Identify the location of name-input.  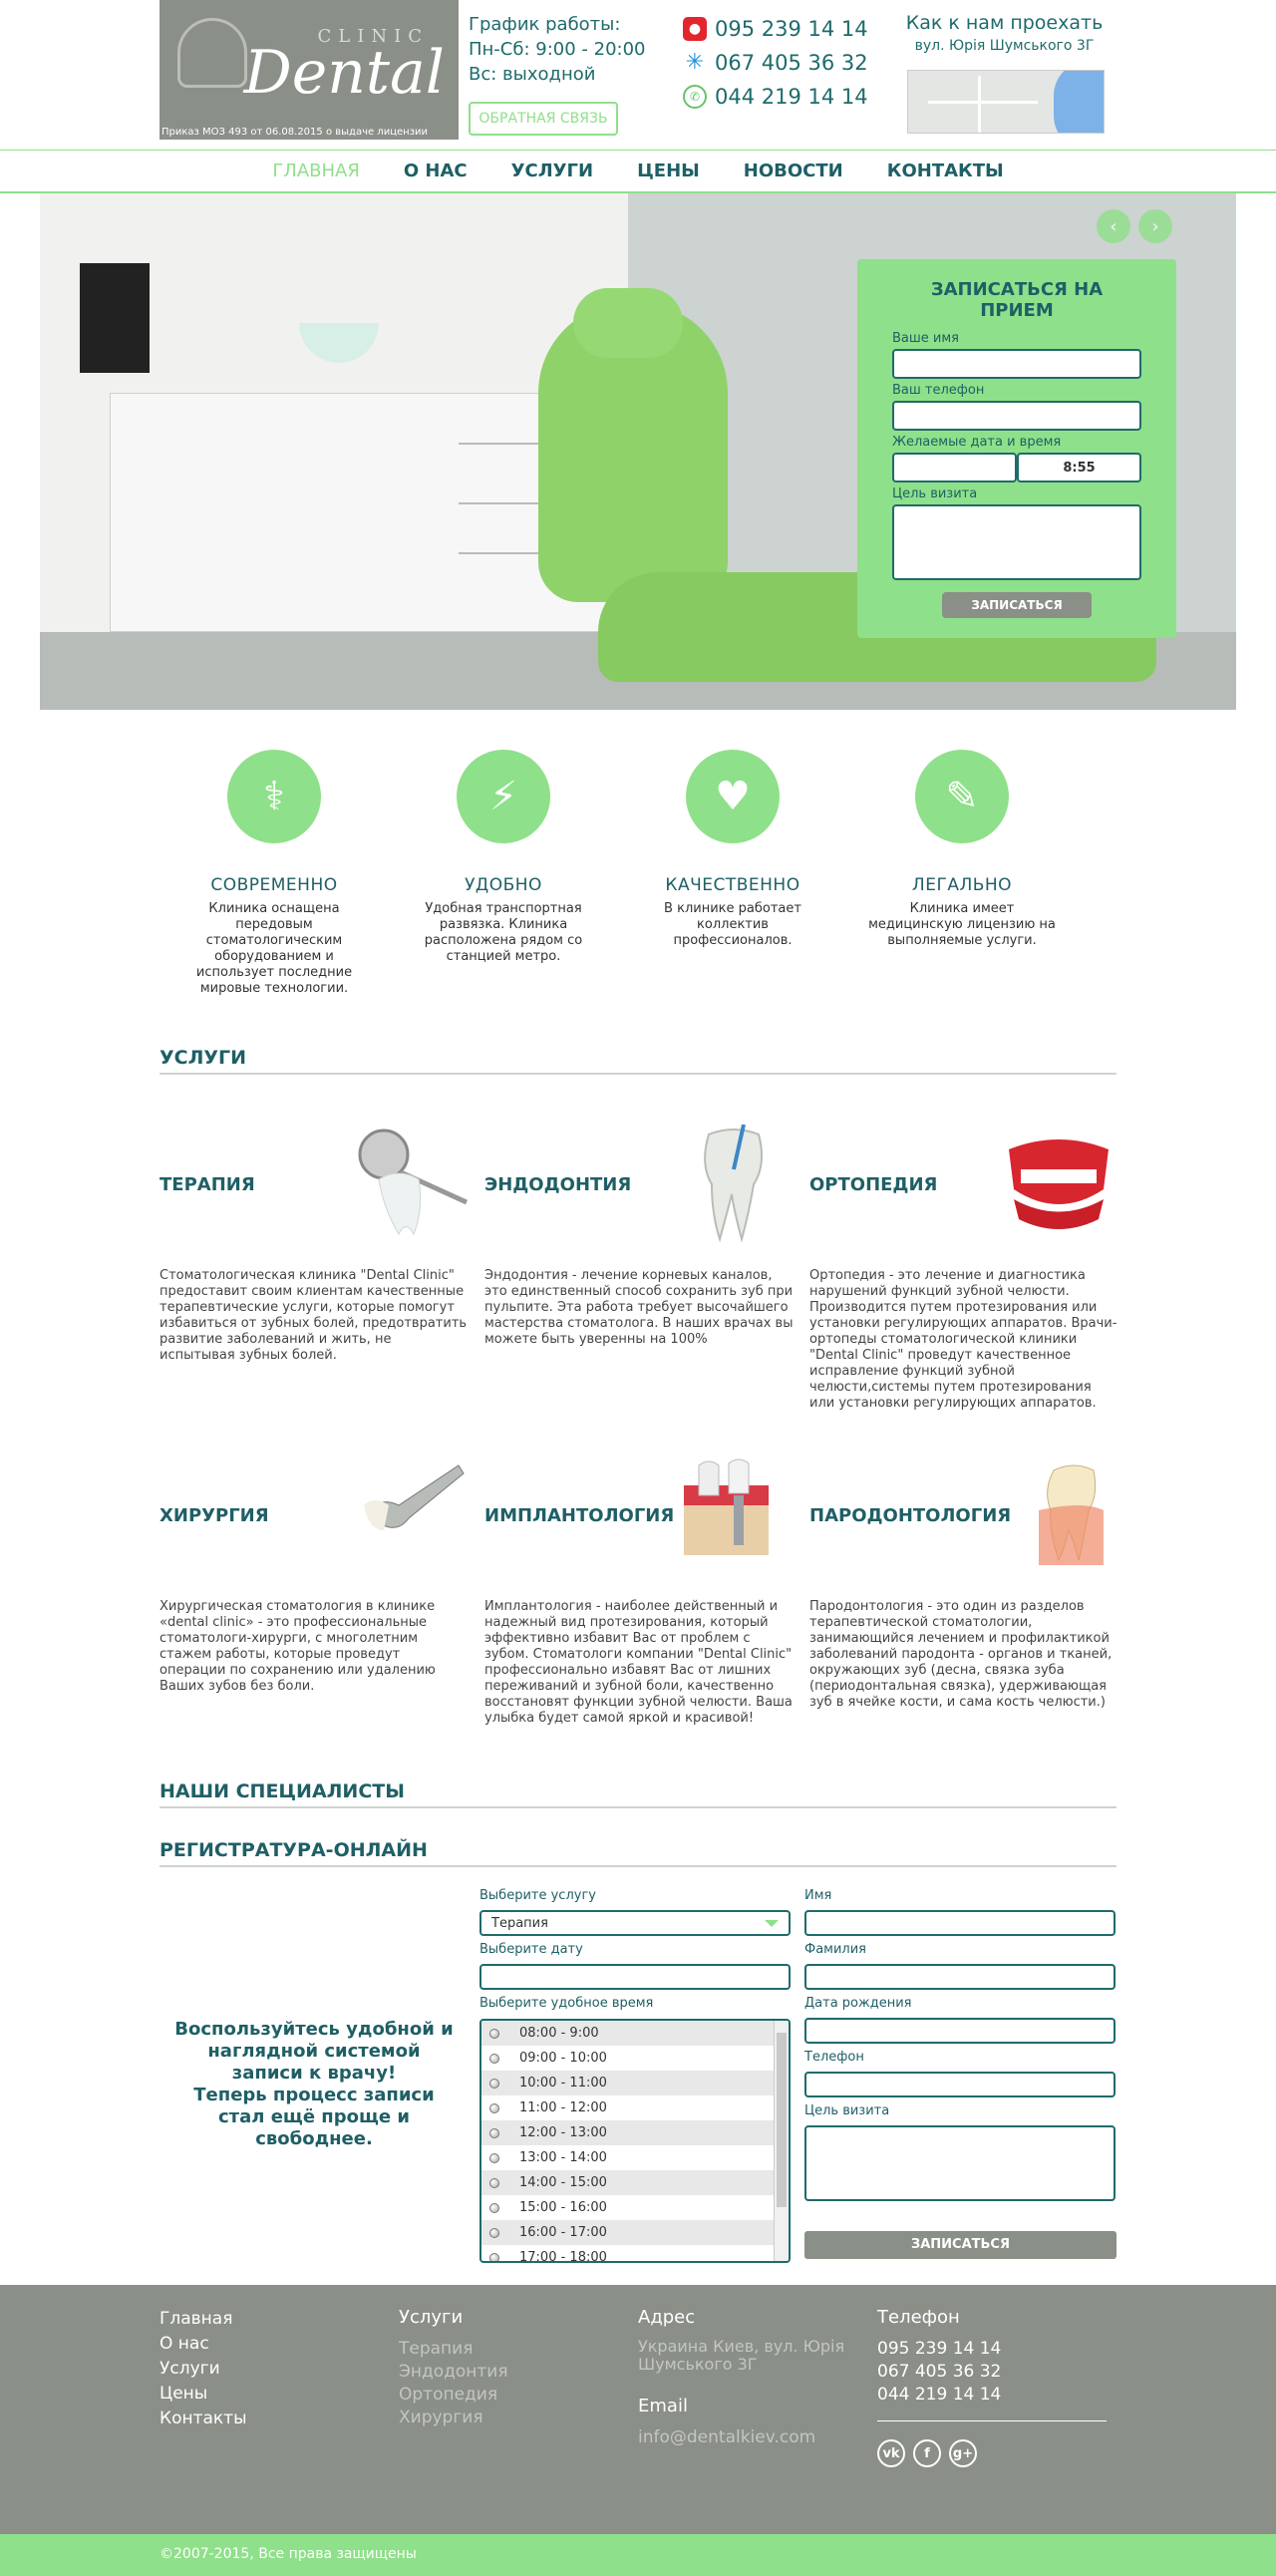
(1016, 364).